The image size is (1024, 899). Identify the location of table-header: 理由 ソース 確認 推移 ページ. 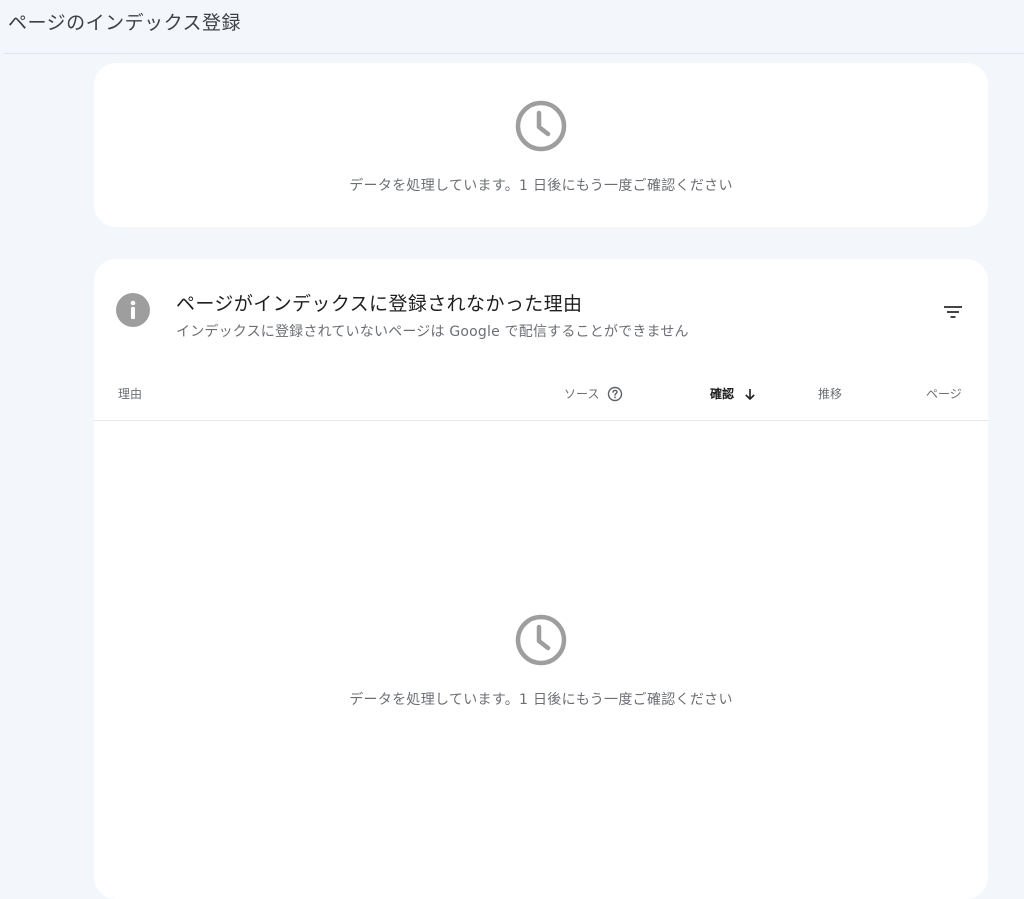
(541, 396).